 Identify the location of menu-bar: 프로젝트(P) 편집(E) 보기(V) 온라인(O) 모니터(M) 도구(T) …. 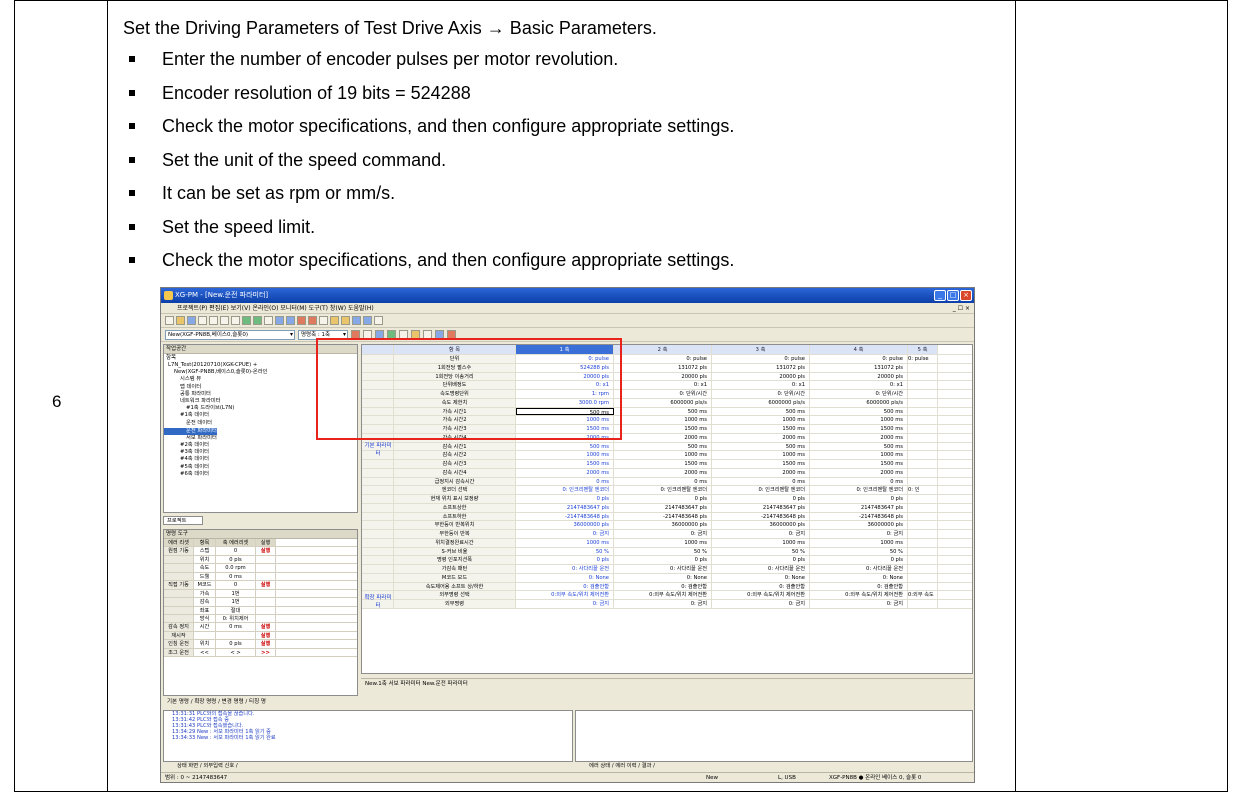
(567, 308).